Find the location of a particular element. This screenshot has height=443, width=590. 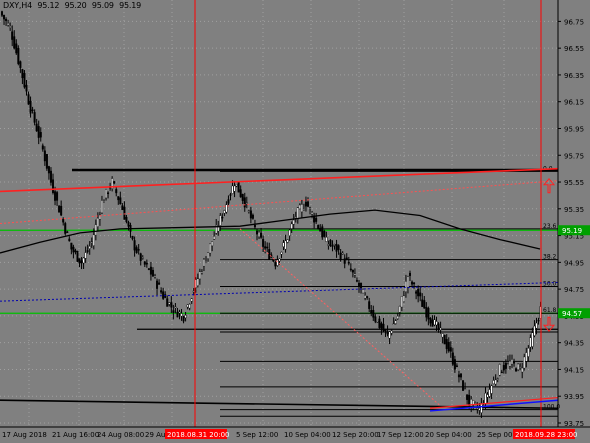

price-label: 94.15 is located at coordinates (574, 370).